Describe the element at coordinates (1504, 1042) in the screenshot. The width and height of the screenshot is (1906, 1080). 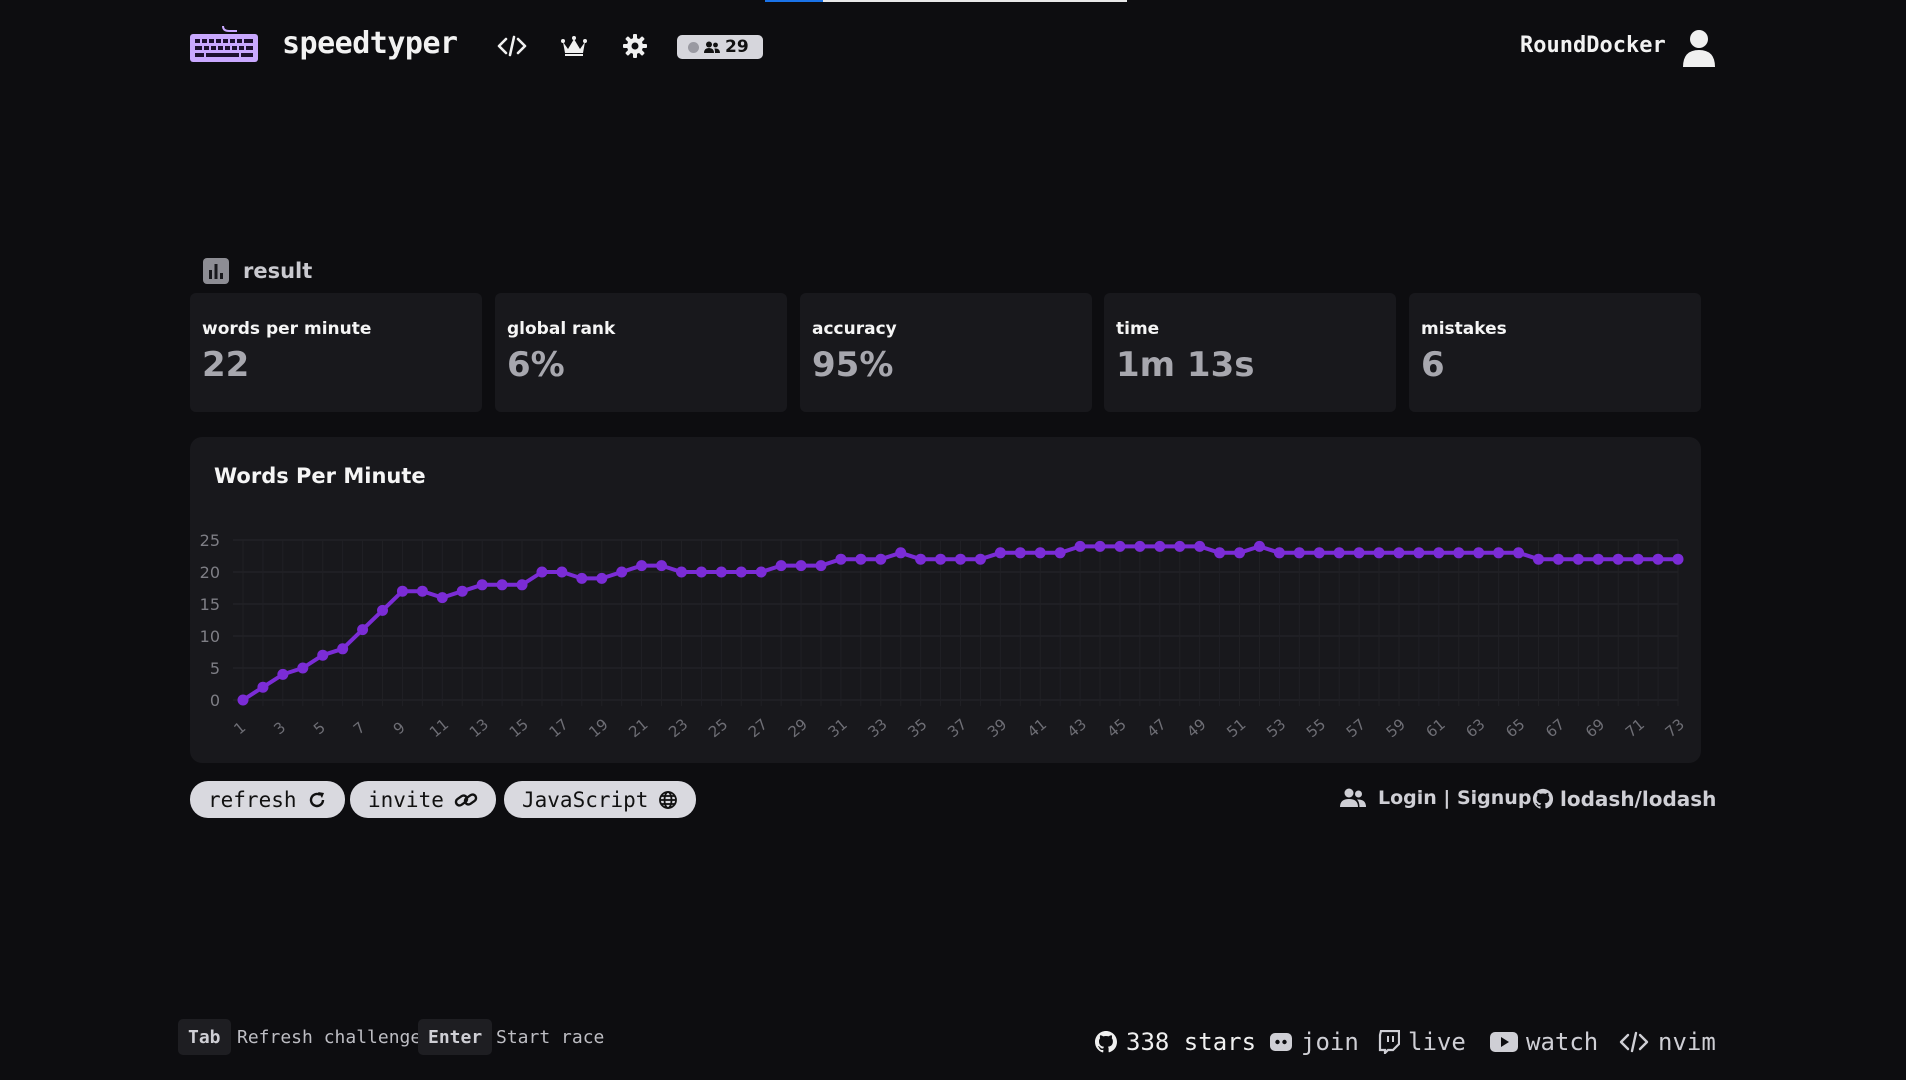
I see `youtube-icon` at that location.